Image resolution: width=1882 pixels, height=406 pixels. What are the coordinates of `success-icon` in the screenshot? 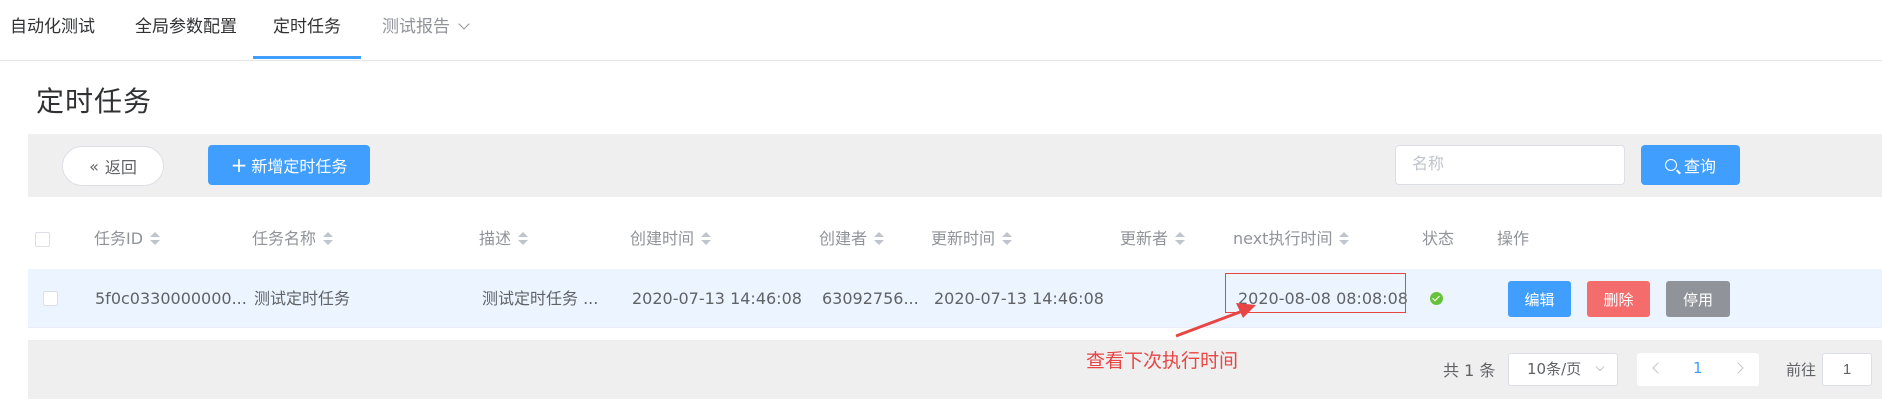 It's located at (1436, 298).